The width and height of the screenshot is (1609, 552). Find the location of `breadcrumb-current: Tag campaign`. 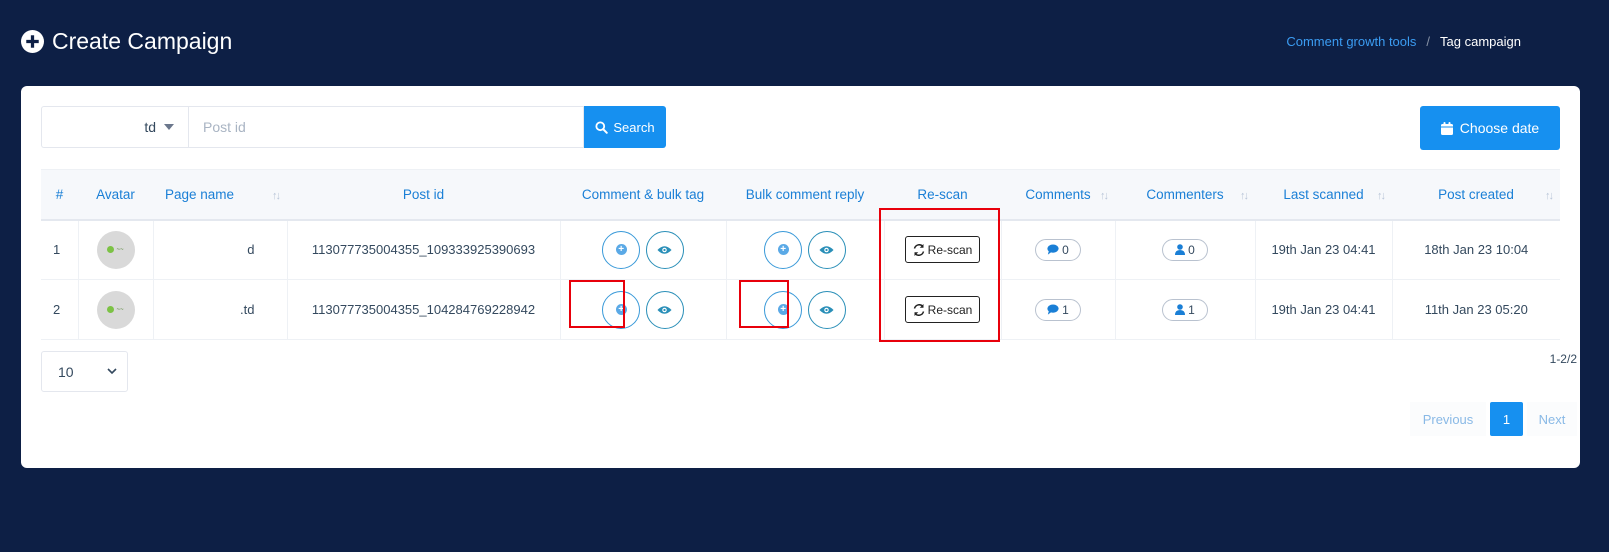

breadcrumb-current: Tag campaign is located at coordinates (1480, 41).